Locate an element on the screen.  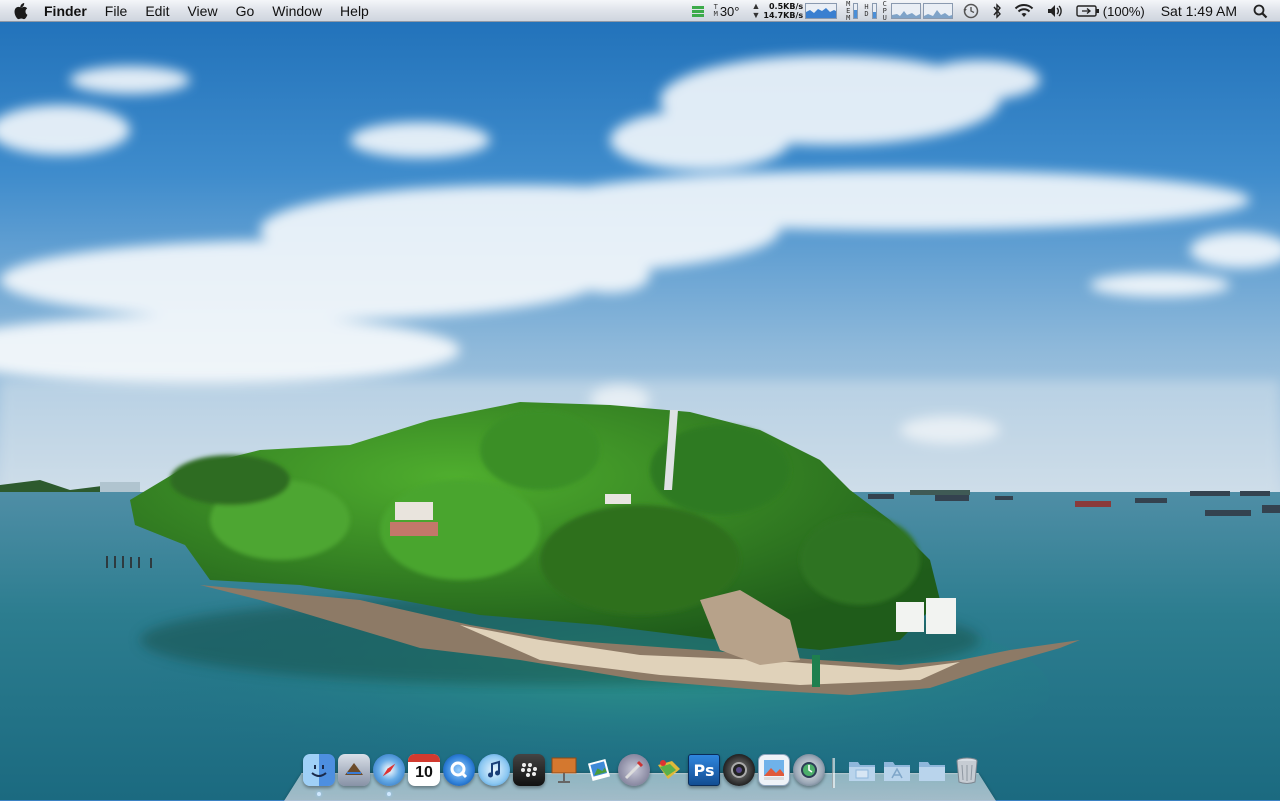
net-down-value: 14.7KB/s is located at coordinates (783, 15).